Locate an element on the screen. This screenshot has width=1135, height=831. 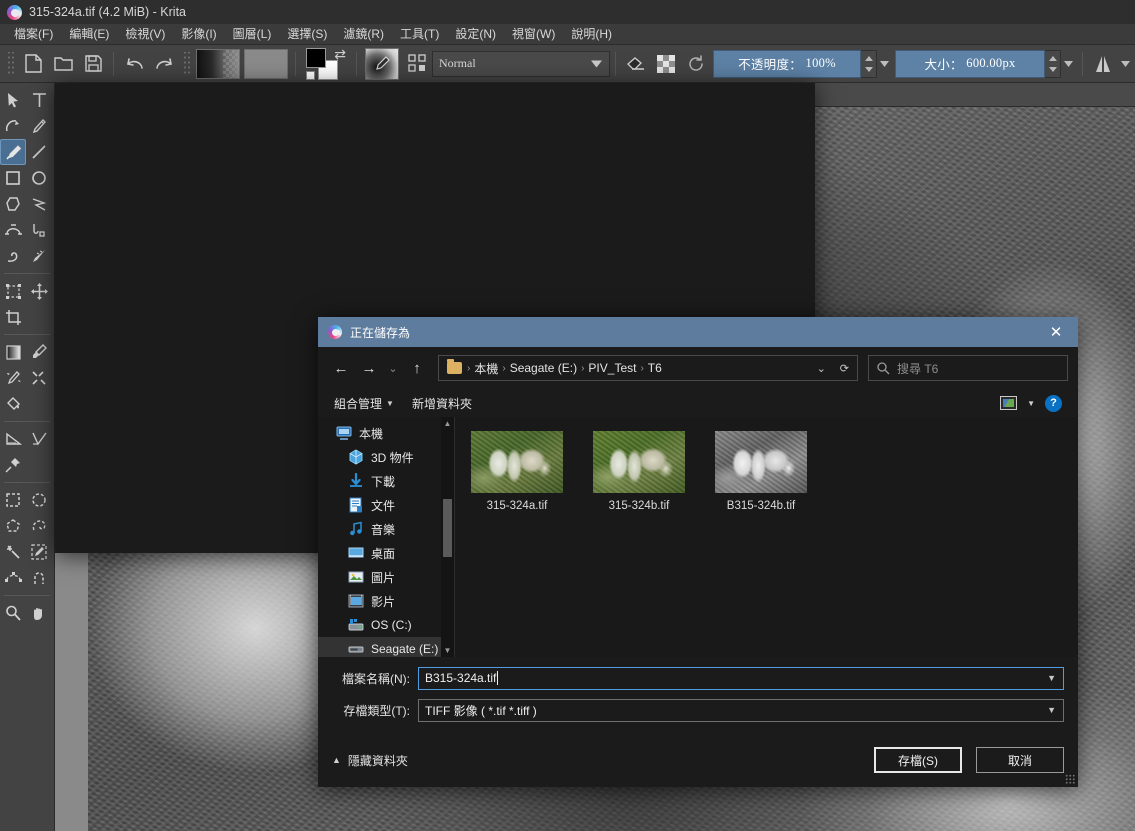
sidebar-scrollbar: ▲ ▼ is located at coordinates (447, 537).